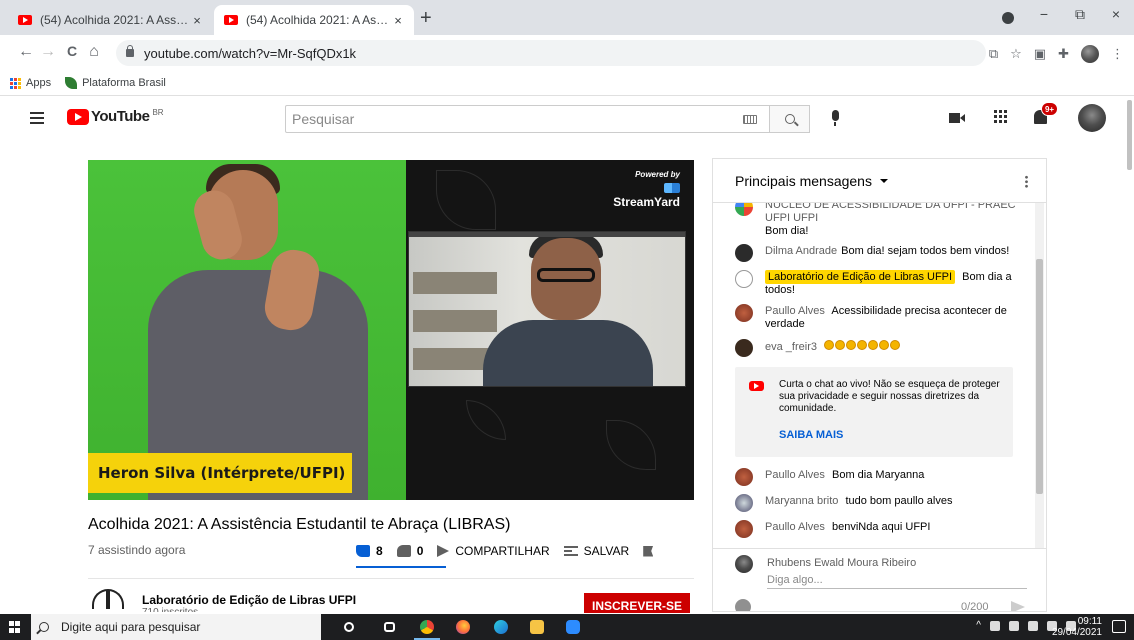 Image resolution: width=1134 pixels, height=640 pixels. Describe the element at coordinates (463, 627) in the screenshot. I see `firefox-icon` at that location.